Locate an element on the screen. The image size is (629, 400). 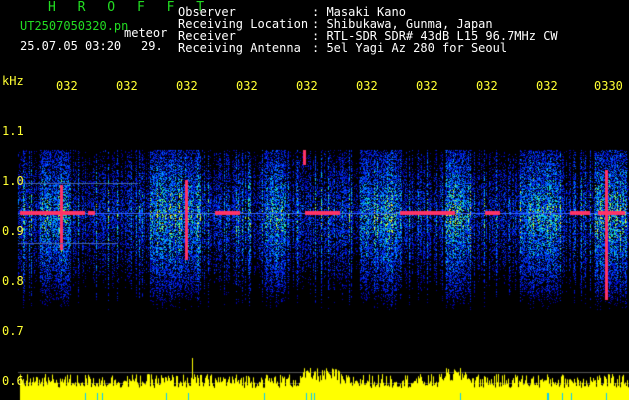
y-tick-label: 1.1 is located at coordinates (13, 131).